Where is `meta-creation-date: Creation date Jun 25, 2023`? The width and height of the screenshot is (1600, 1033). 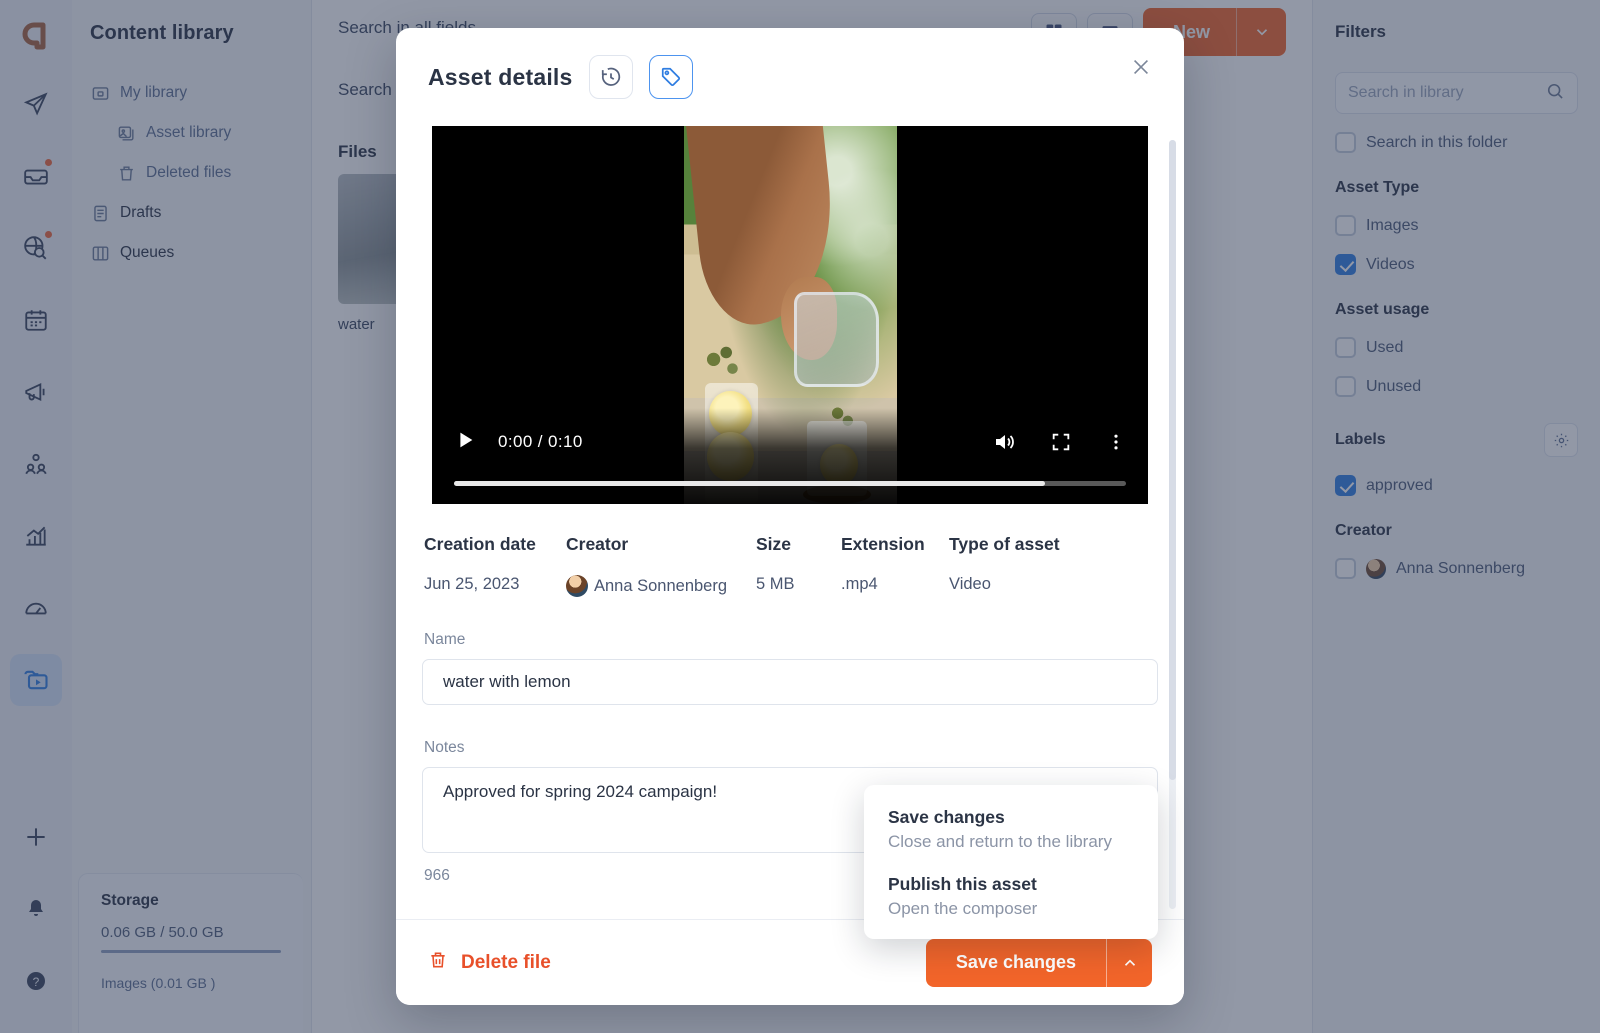
meta-creation-date: Creation date Jun 25, 2023 is located at coordinates (495, 565).